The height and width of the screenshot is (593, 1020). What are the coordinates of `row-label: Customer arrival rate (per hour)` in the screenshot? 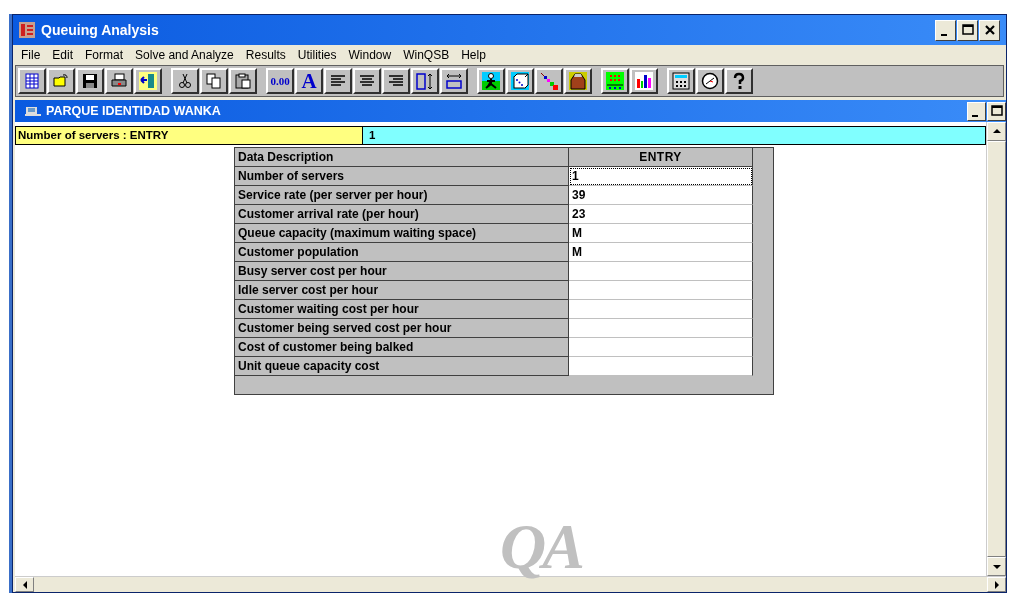 It's located at (402, 214).